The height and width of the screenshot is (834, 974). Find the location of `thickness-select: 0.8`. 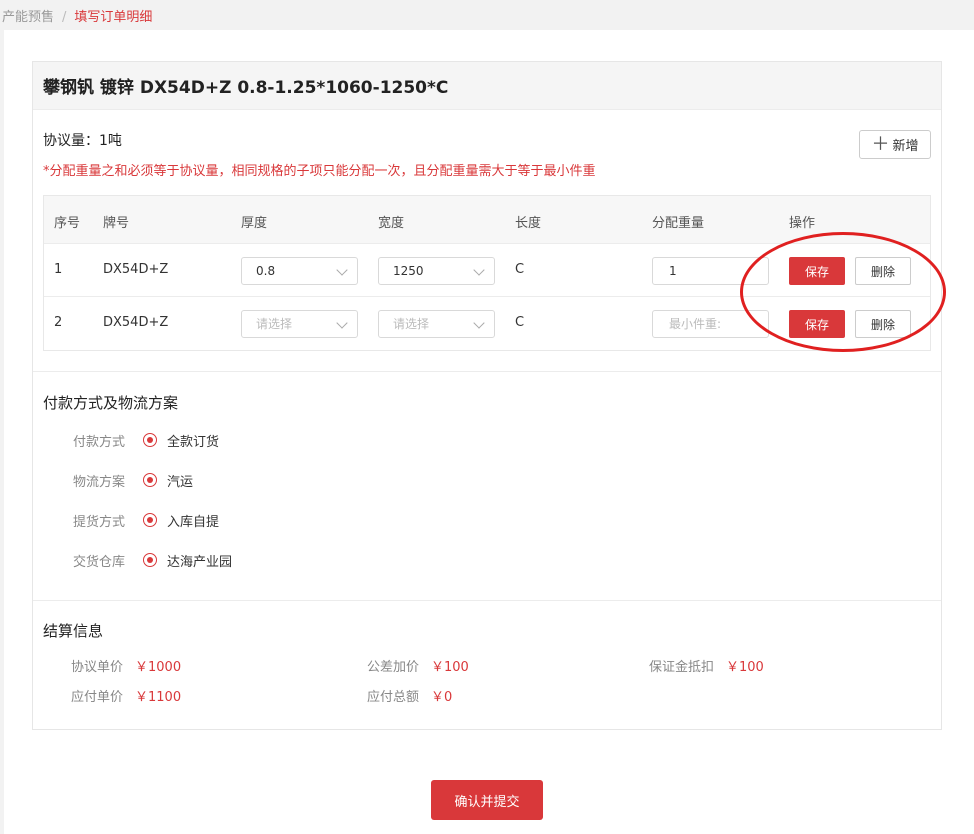

thickness-select: 0.8 is located at coordinates (299, 271).